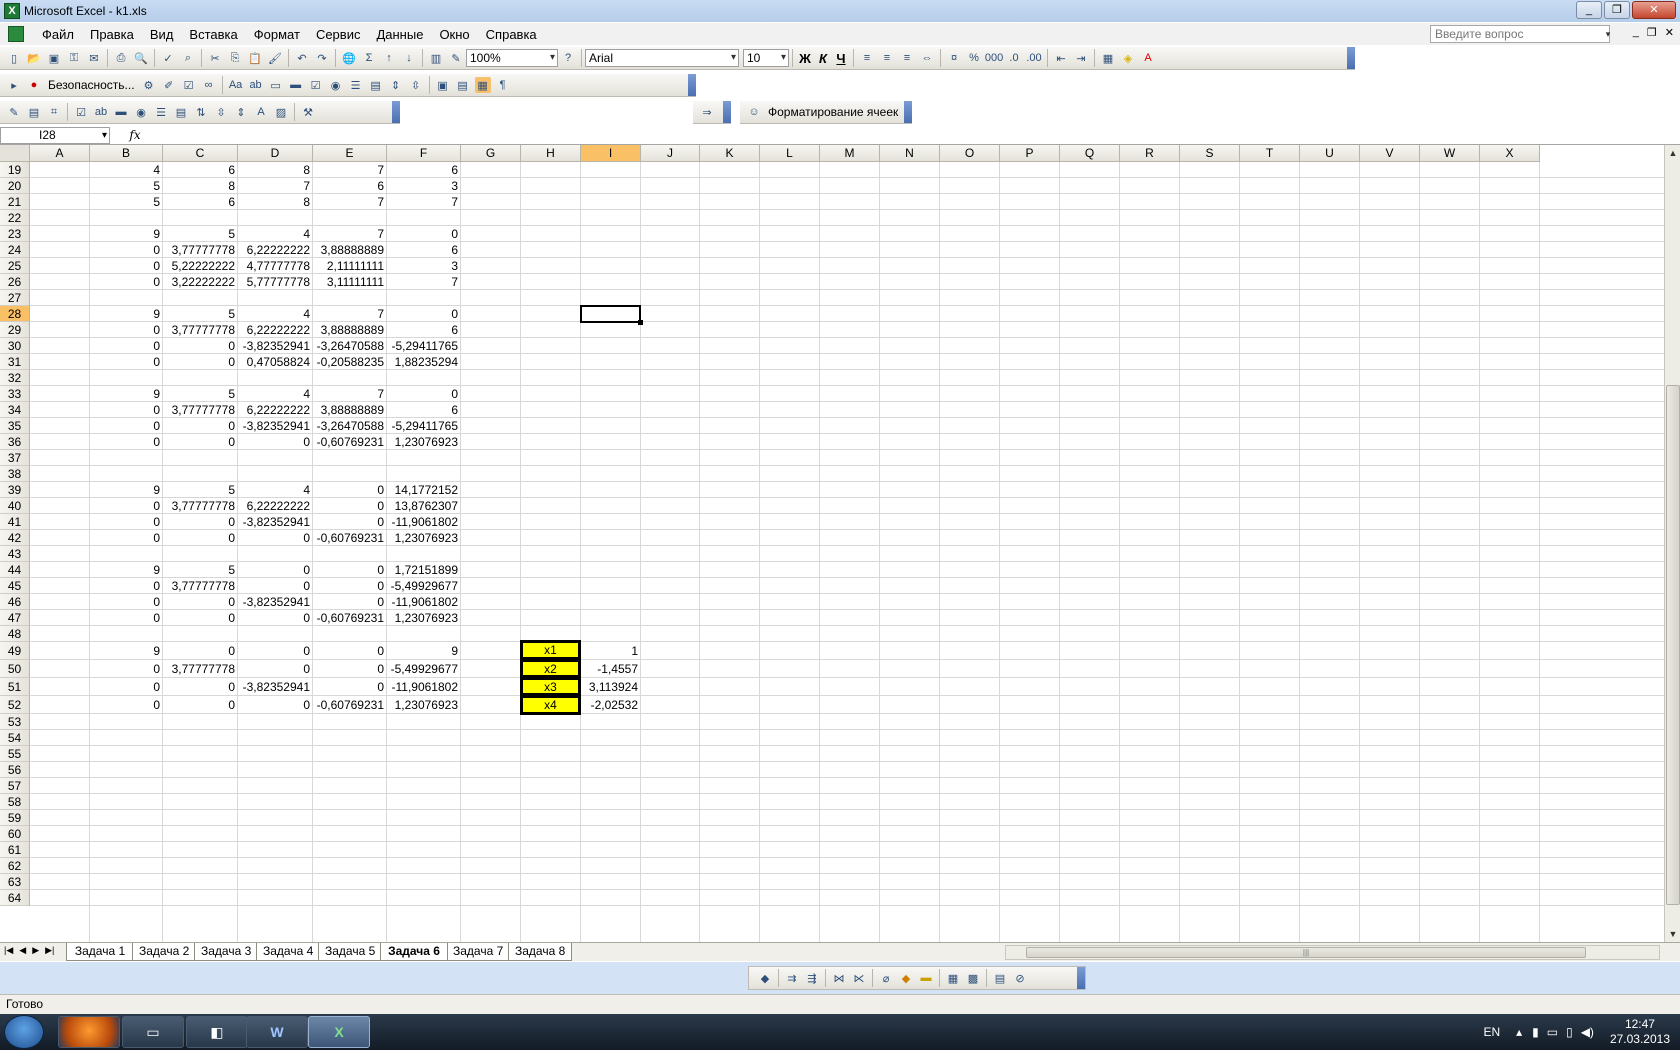 The image size is (1680, 1050). I want to click on menu-data: Данные, so click(399, 34).